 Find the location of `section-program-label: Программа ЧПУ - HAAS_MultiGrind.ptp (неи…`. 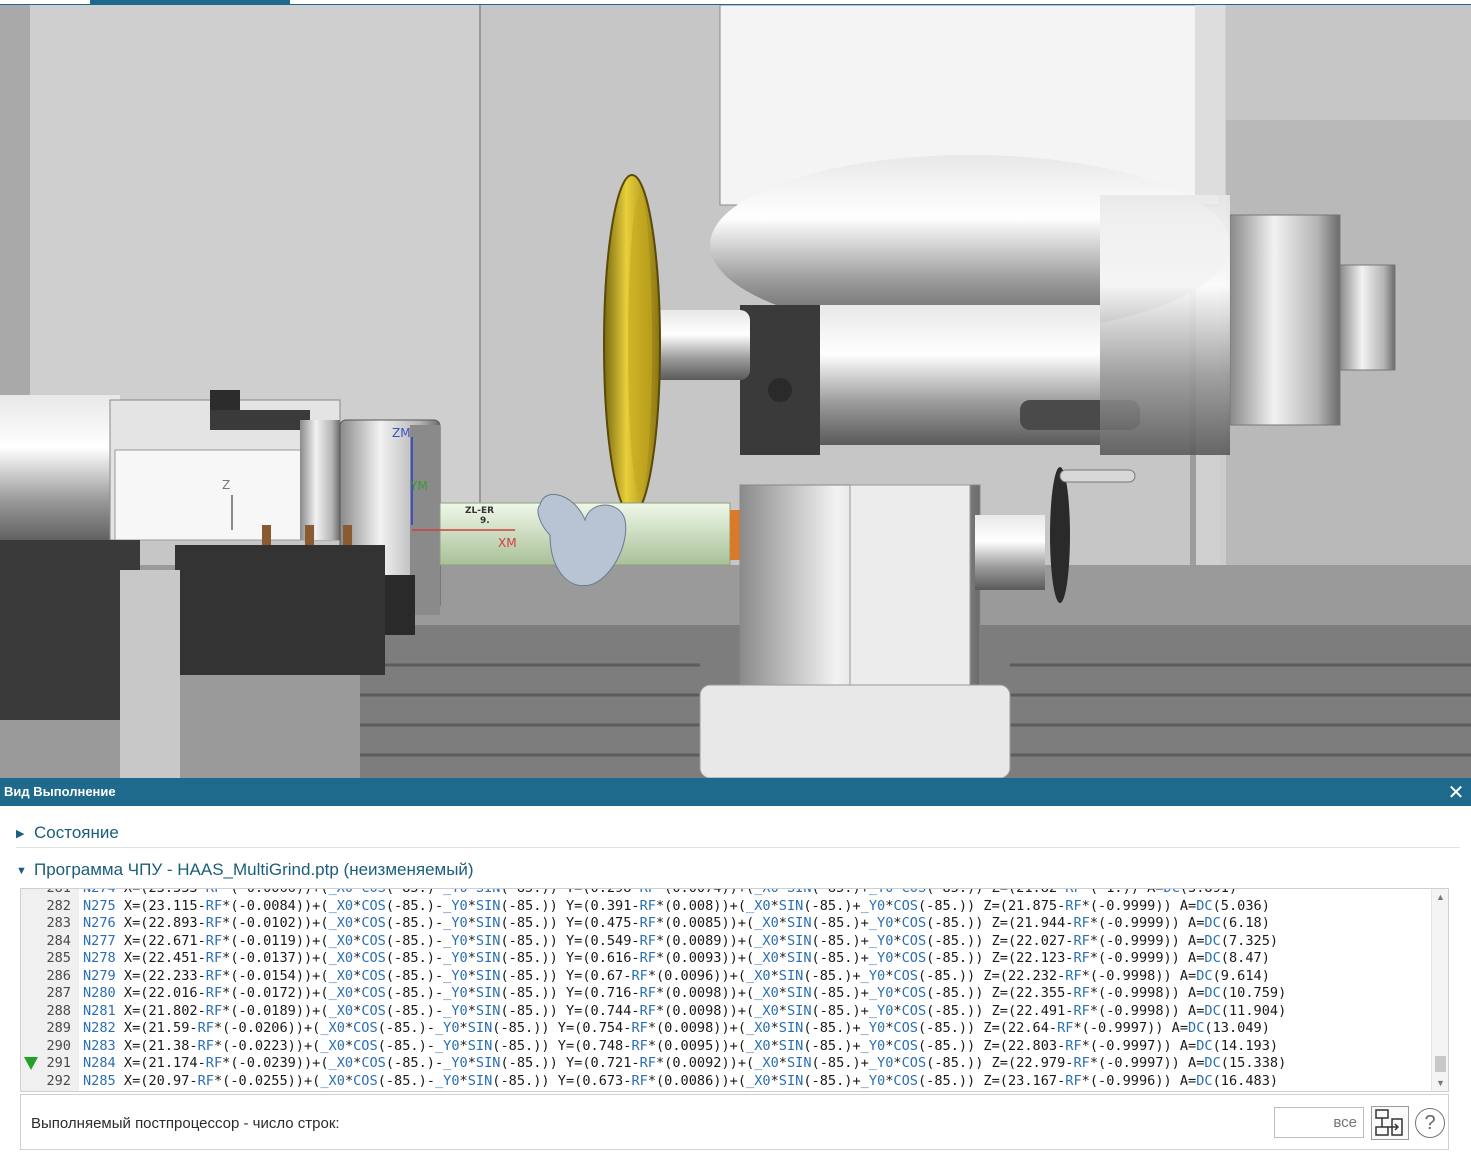

section-program-label: Программа ЧПУ - HAAS_MultiGrind.ptp (неи… is located at coordinates (254, 869).